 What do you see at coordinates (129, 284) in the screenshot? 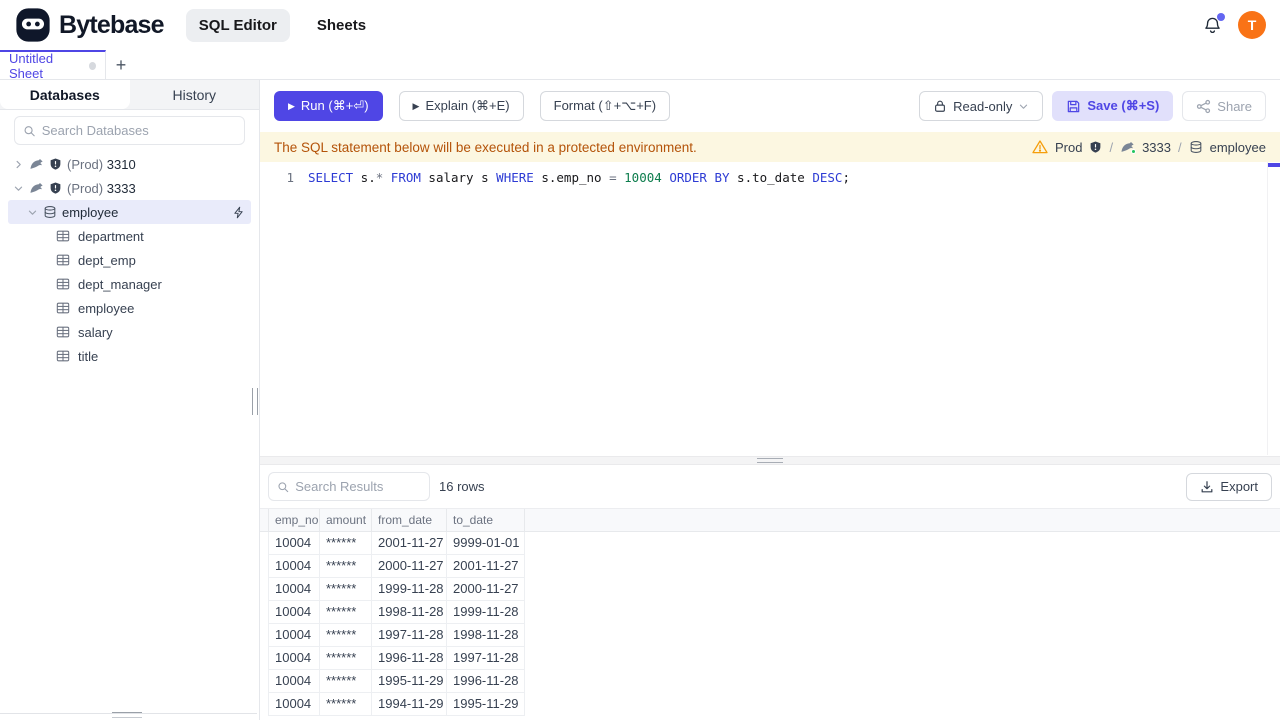
I see `table-item-dept_manager: dept_manager` at bounding box center [129, 284].